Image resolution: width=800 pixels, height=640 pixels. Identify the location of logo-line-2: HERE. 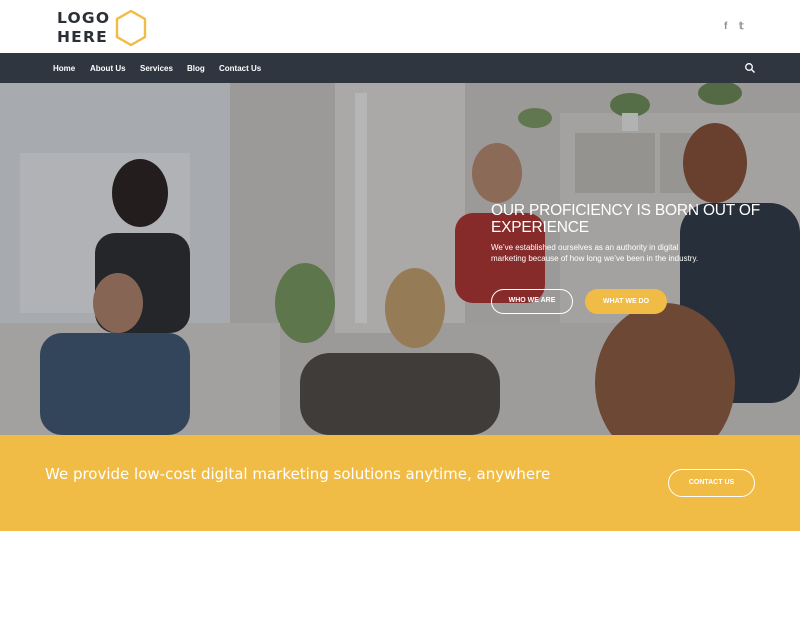
(82, 37).